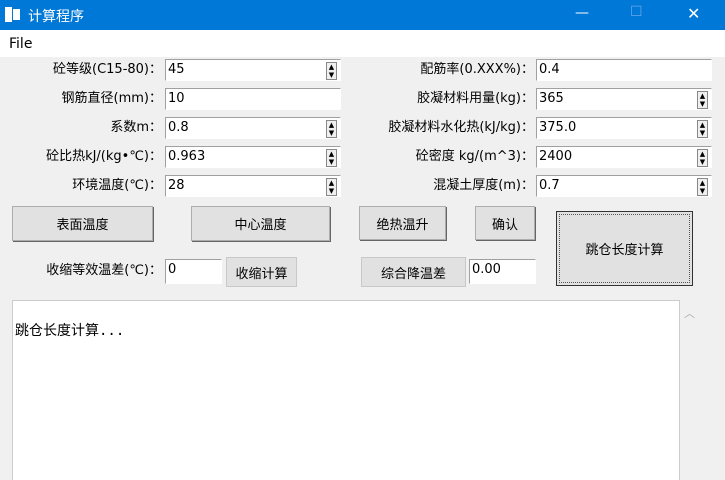 The height and width of the screenshot is (480, 725). What do you see at coordinates (253, 186) in the screenshot?
I see `left-field-input: 28 ▲ ▼` at bounding box center [253, 186].